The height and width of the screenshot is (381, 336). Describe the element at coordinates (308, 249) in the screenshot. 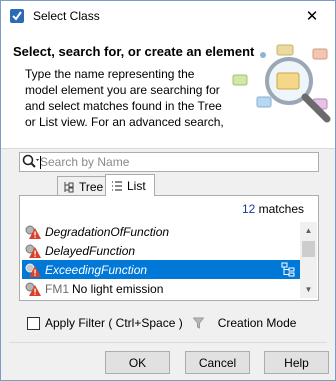

I see `scroll-thumb` at that location.